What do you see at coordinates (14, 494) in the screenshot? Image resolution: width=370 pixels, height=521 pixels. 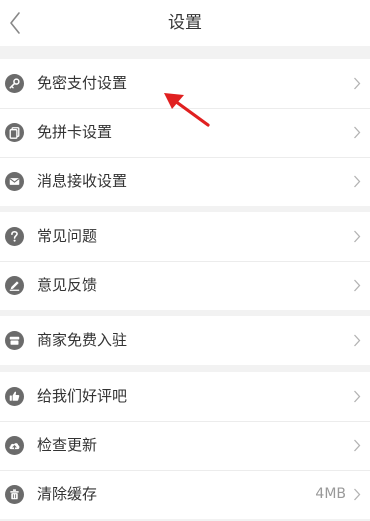 I see `trash-icon` at bounding box center [14, 494].